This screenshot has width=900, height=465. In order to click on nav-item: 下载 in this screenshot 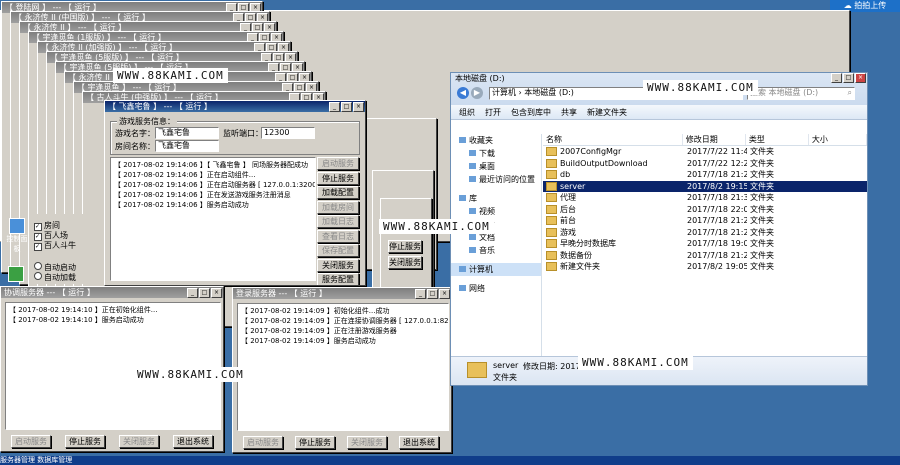, I will do `click(496, 153)`.